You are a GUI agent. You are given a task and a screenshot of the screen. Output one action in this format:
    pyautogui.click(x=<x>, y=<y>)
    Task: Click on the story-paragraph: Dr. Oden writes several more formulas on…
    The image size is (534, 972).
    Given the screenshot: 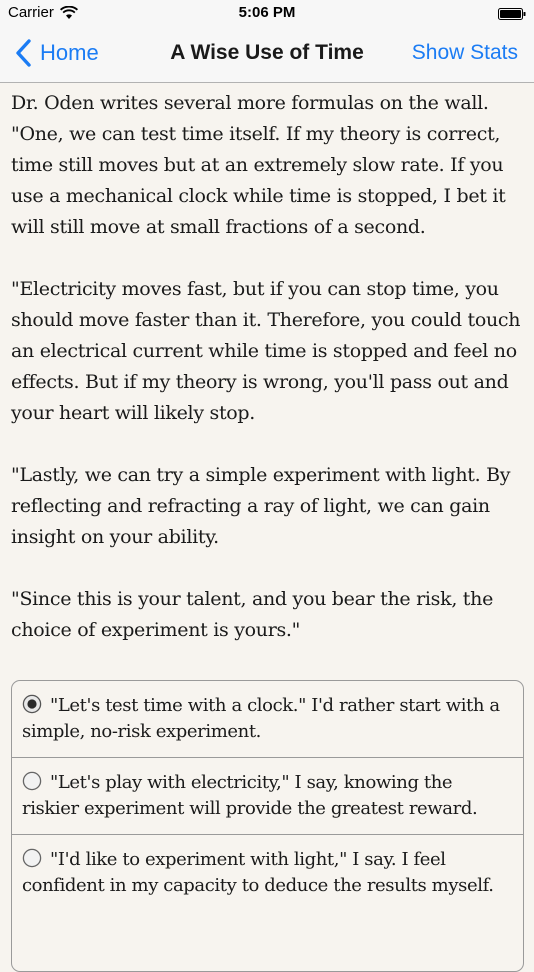 What is the action you would take?
    pyautogui.click(x=258, y=165)
    